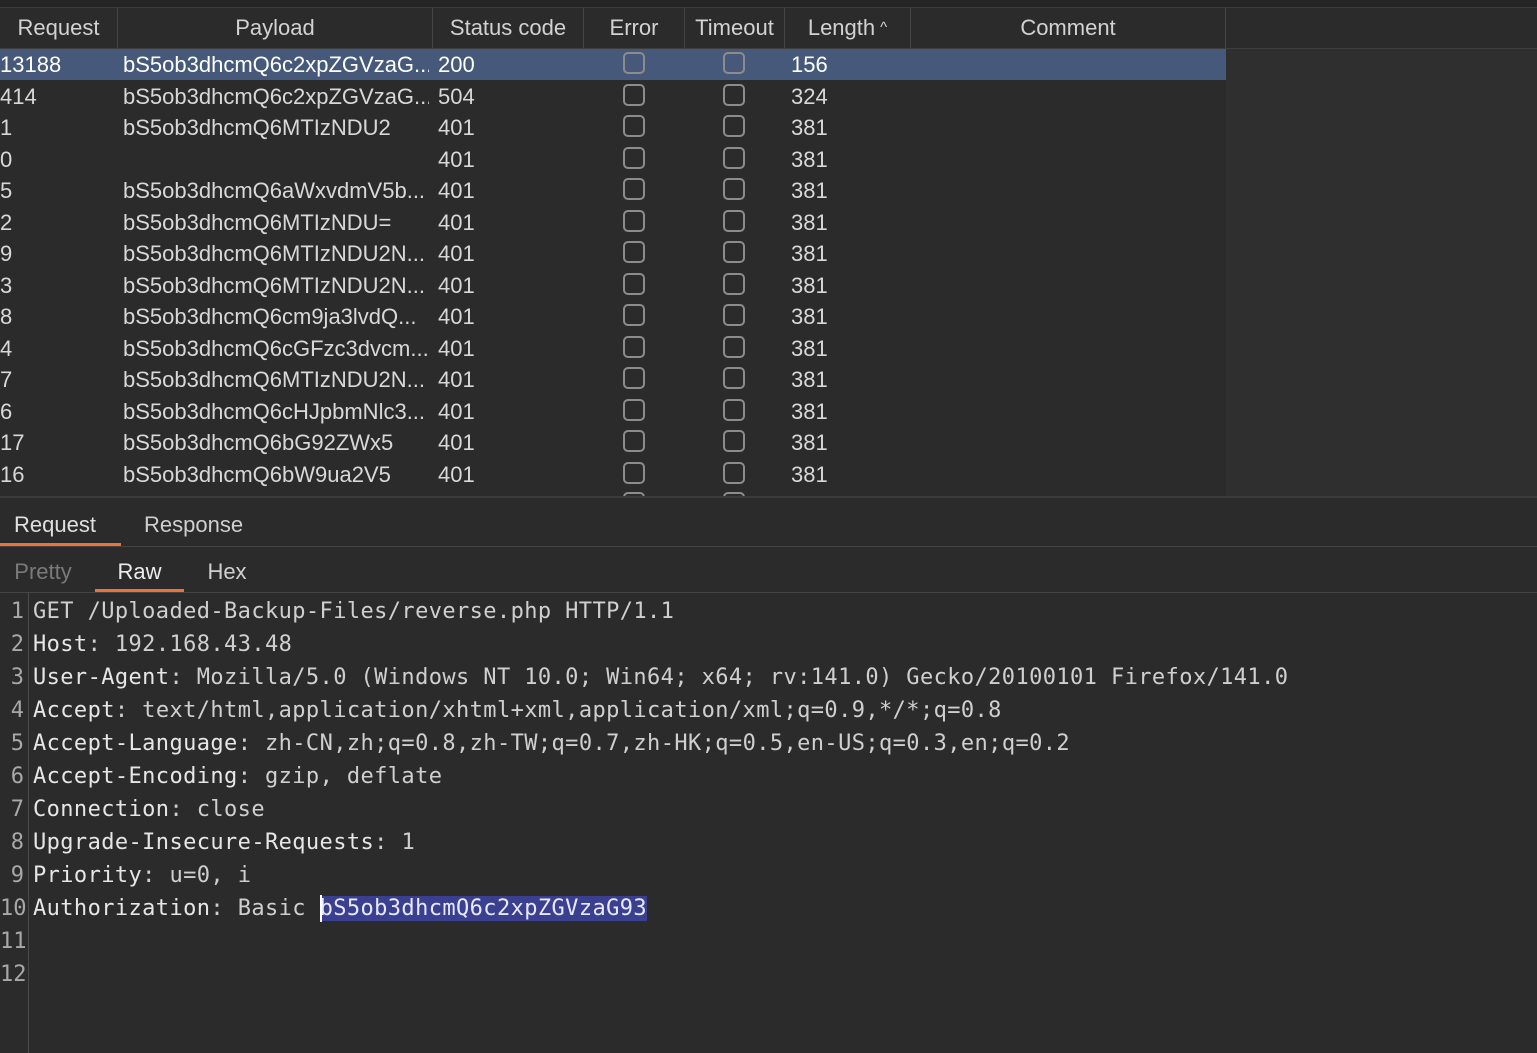  What do you see at coordinates (634, 28) in the screenshot?
I see `column-header-error: Error` at bounding box center [634, 28].